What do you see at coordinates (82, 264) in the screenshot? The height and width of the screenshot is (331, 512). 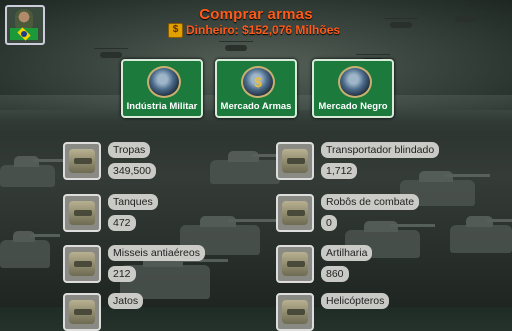 I see `antiaircraft-missiles-icon` at bounding box center [82, 264].